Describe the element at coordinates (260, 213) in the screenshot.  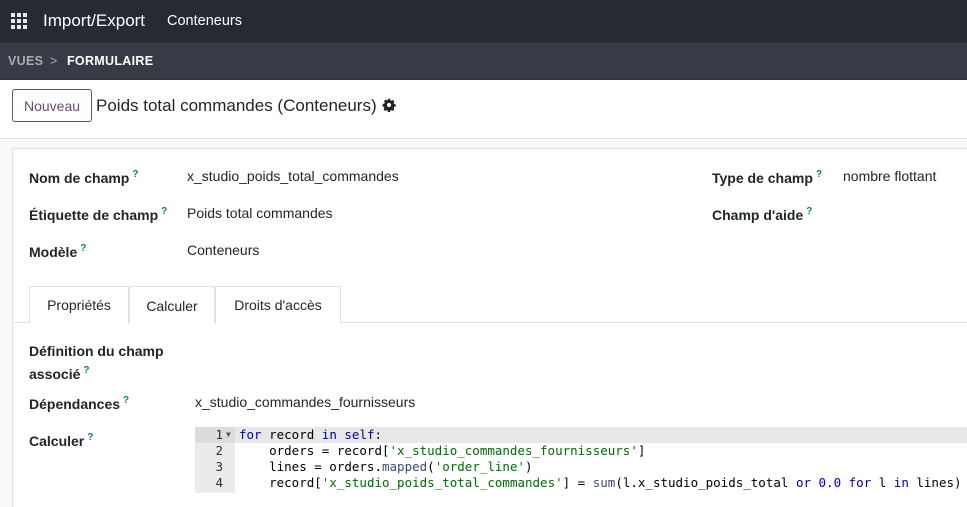
I see `field-label-value: Poids total commandes` at that location.